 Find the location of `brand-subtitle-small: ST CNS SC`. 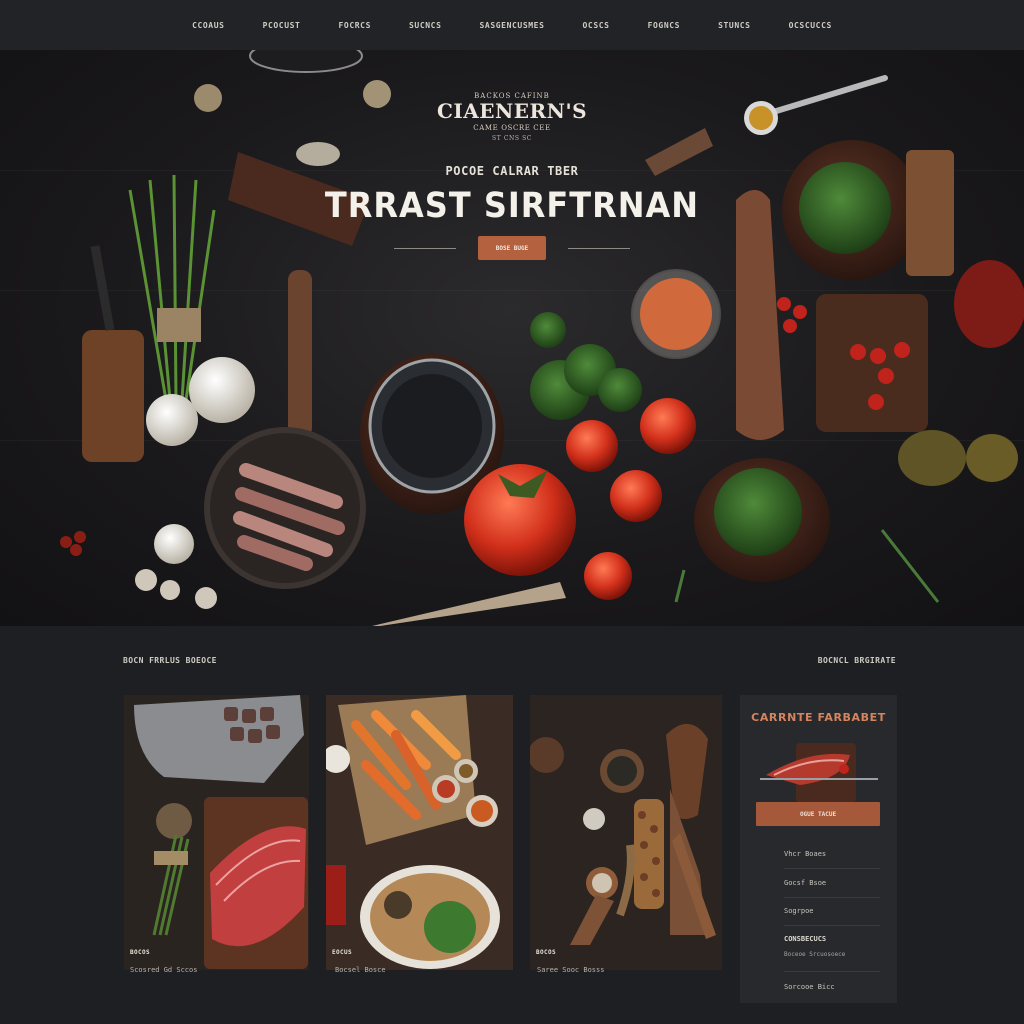

brand-subtitle-small: ST CNS SC is located at coordinates (512, 138).